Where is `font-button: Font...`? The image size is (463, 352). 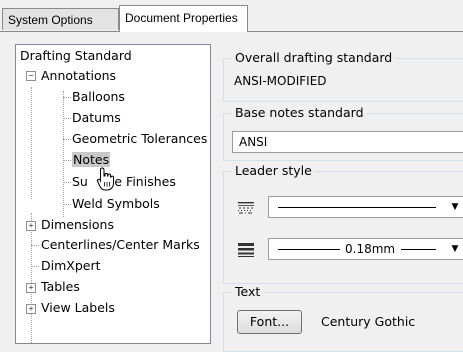 font-button: Font... is located at coordinates (269, 322).